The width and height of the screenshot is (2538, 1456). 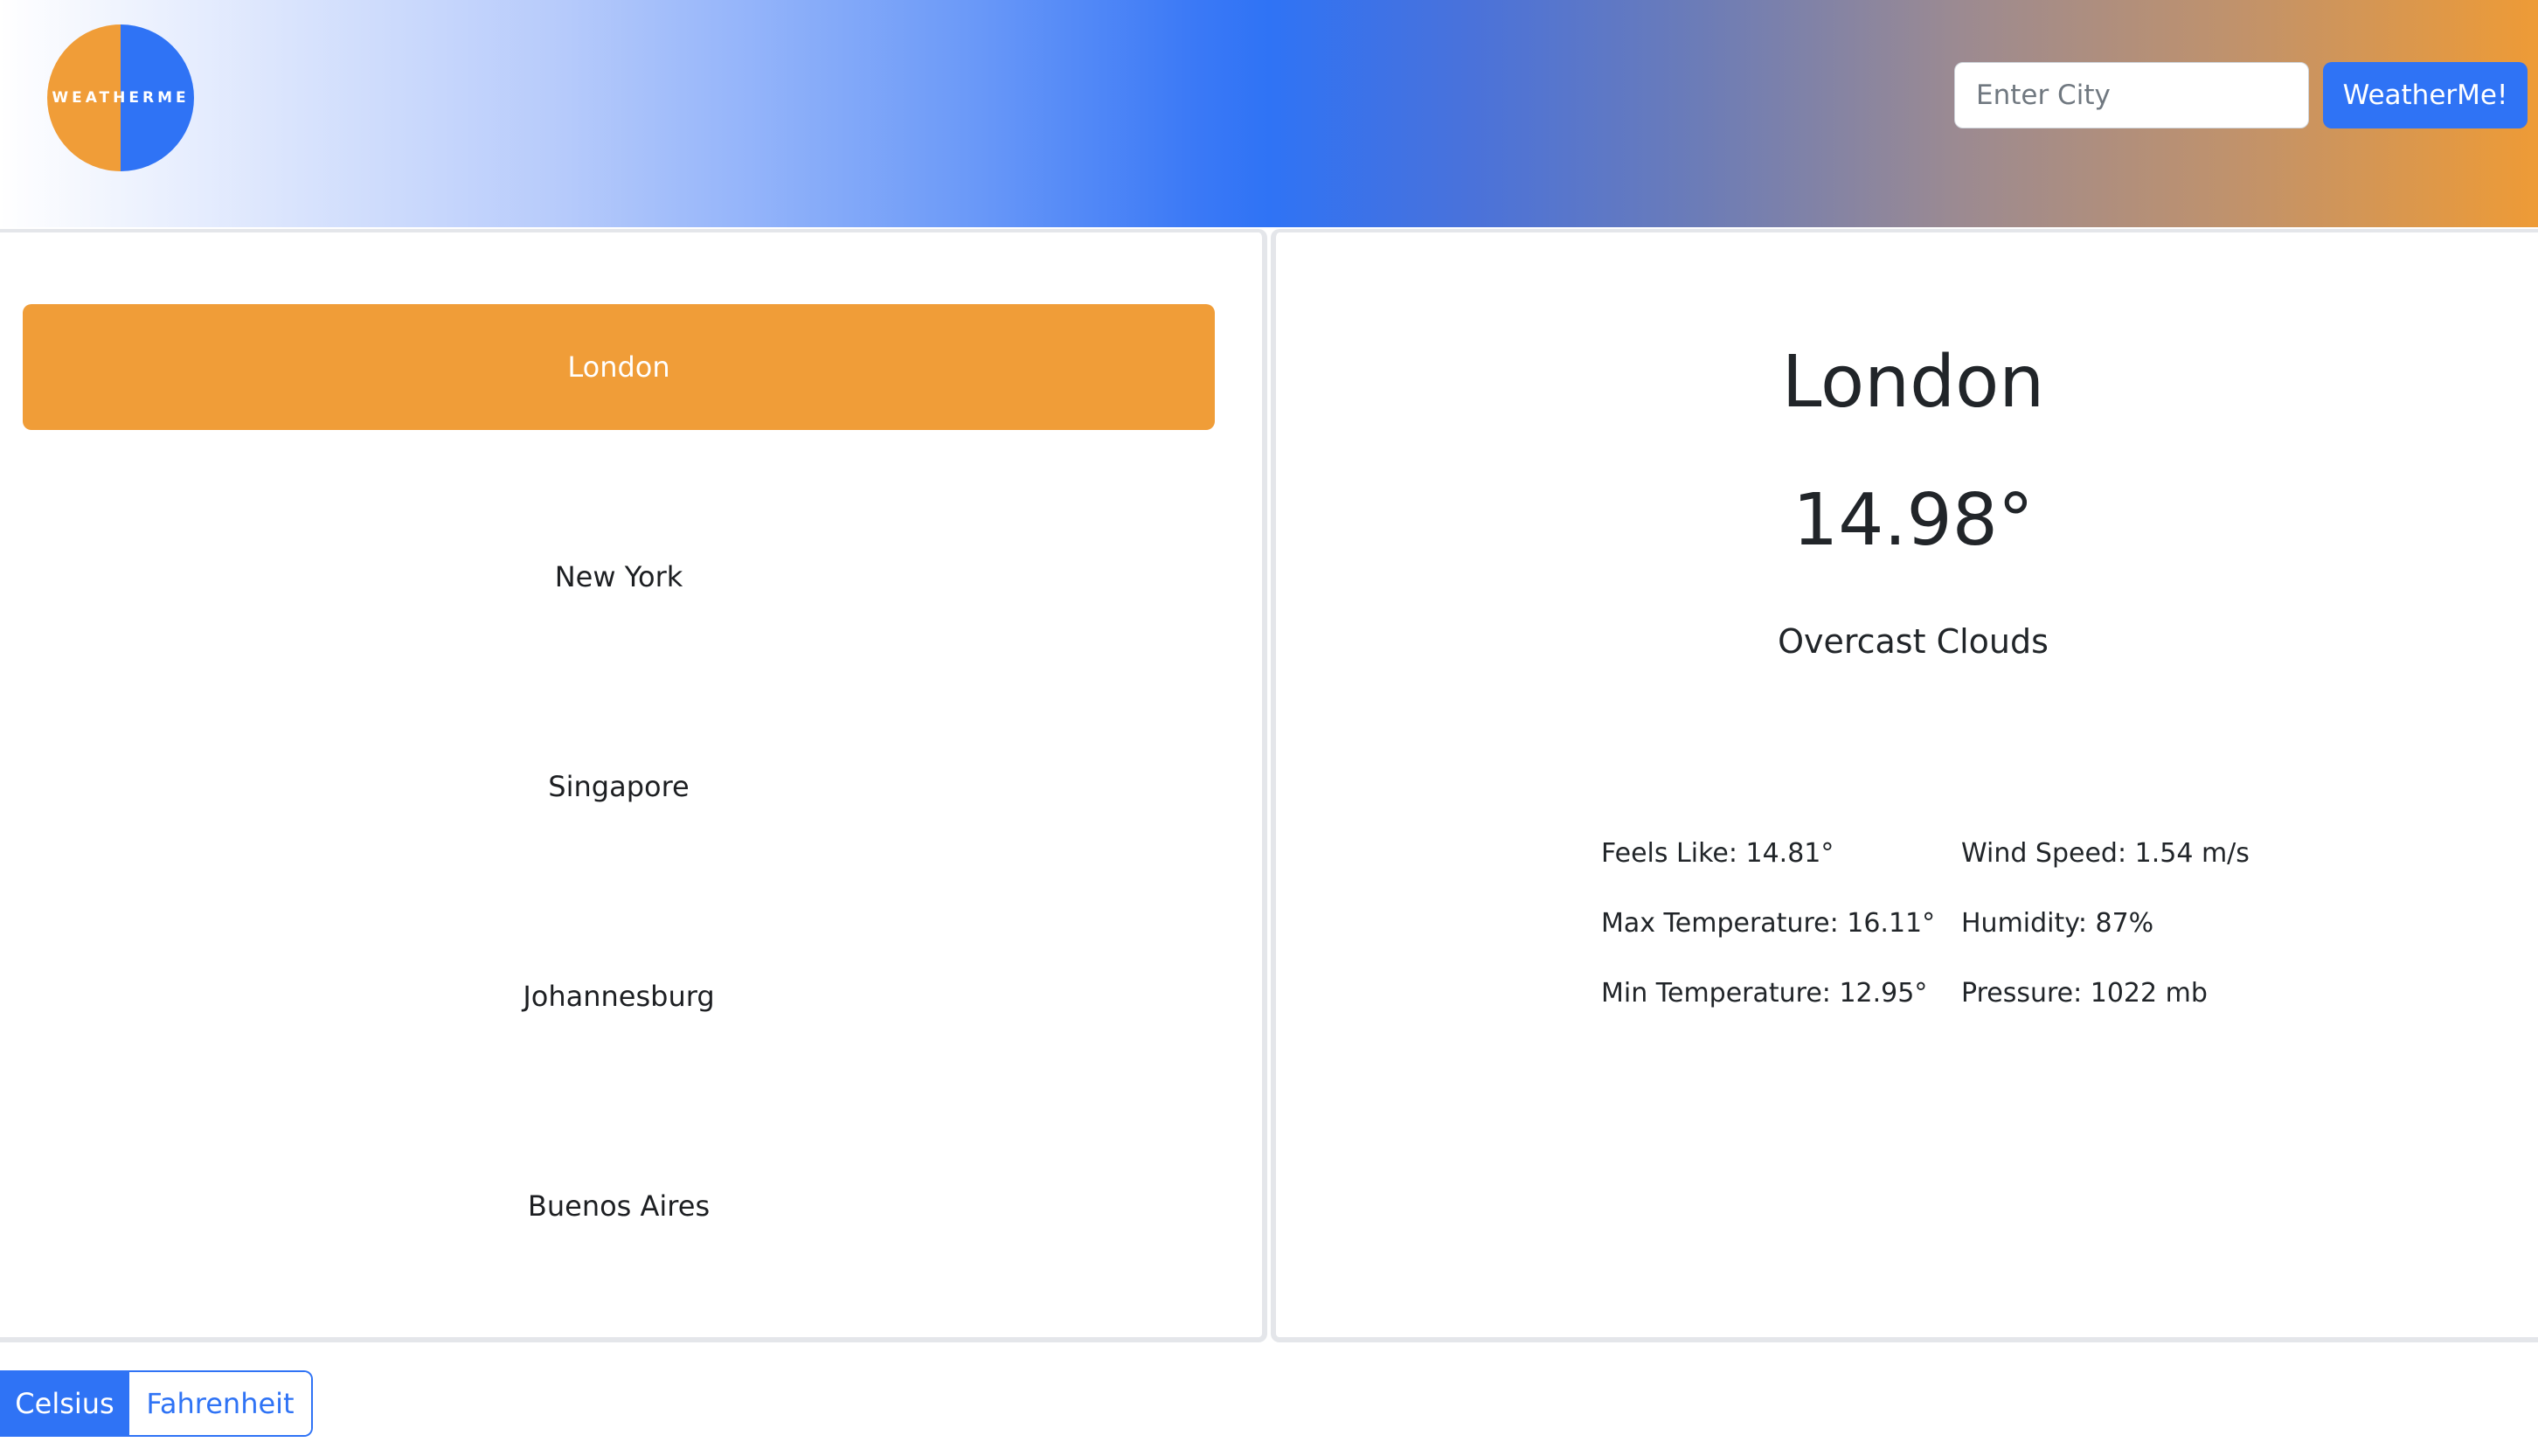 I want to click on city-search-input, so click(x=2131, y=95).